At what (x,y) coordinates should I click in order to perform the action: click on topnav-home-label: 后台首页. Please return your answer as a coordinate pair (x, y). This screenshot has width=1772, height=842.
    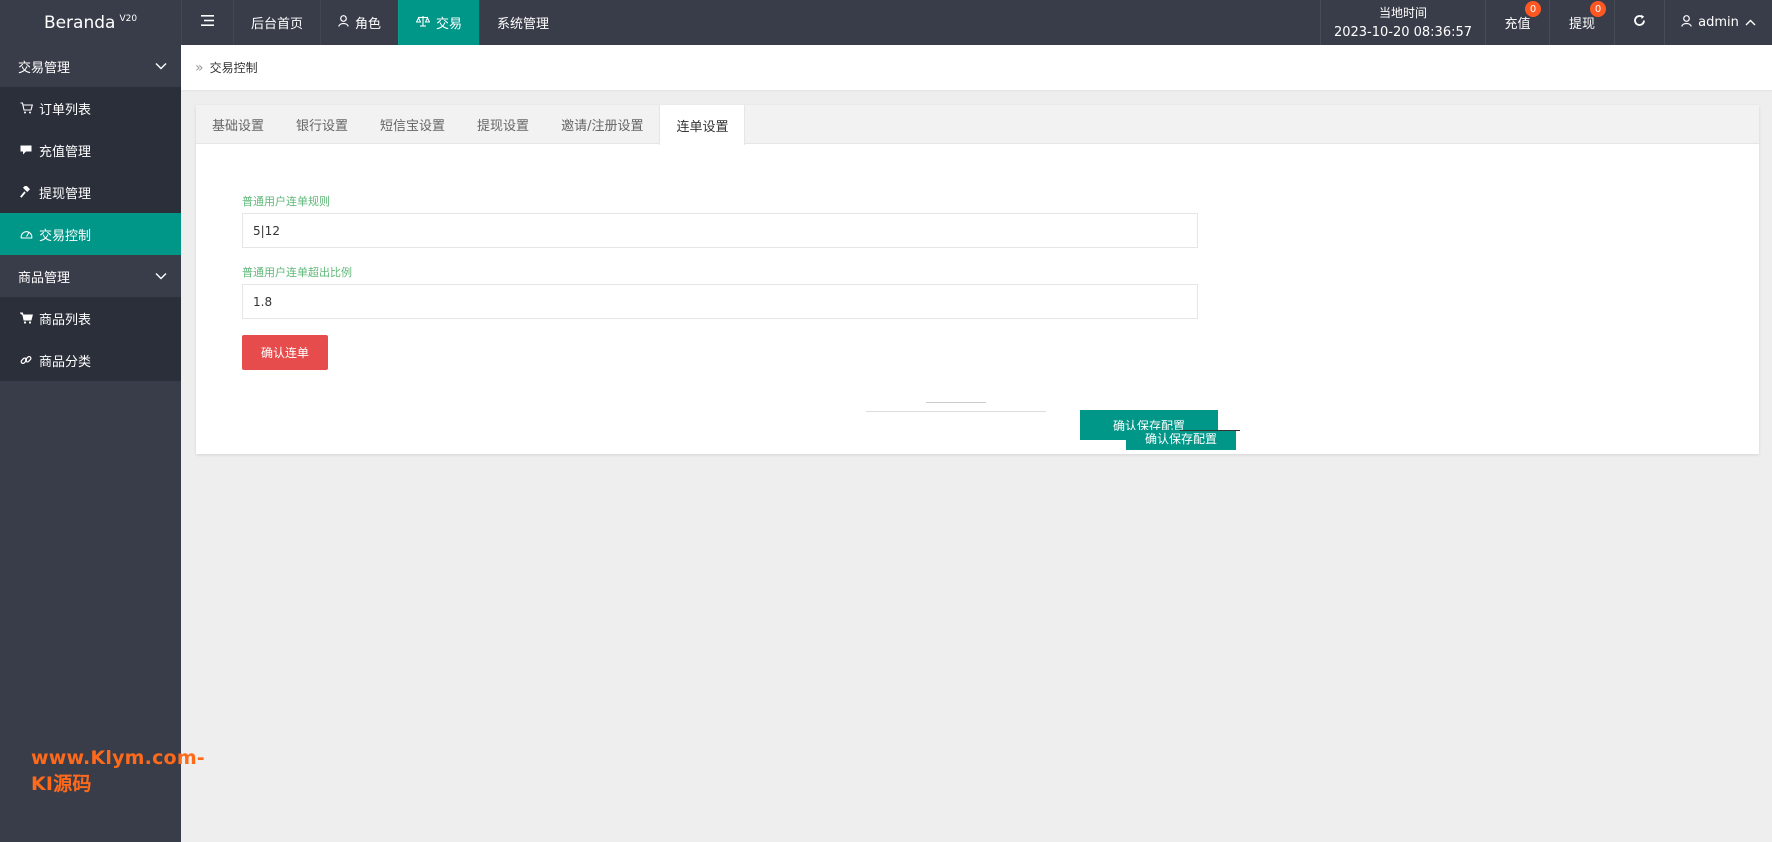
    Looking at the image, I should click on (277, 24).